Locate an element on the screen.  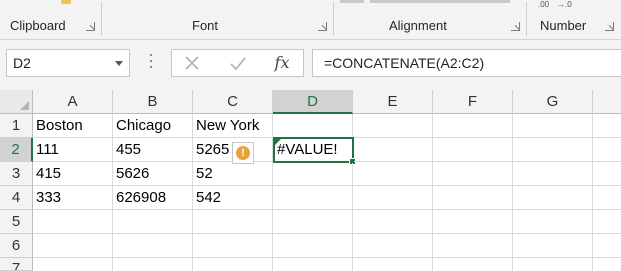
cell-c3: 52 is located at coordinates (233, 174).